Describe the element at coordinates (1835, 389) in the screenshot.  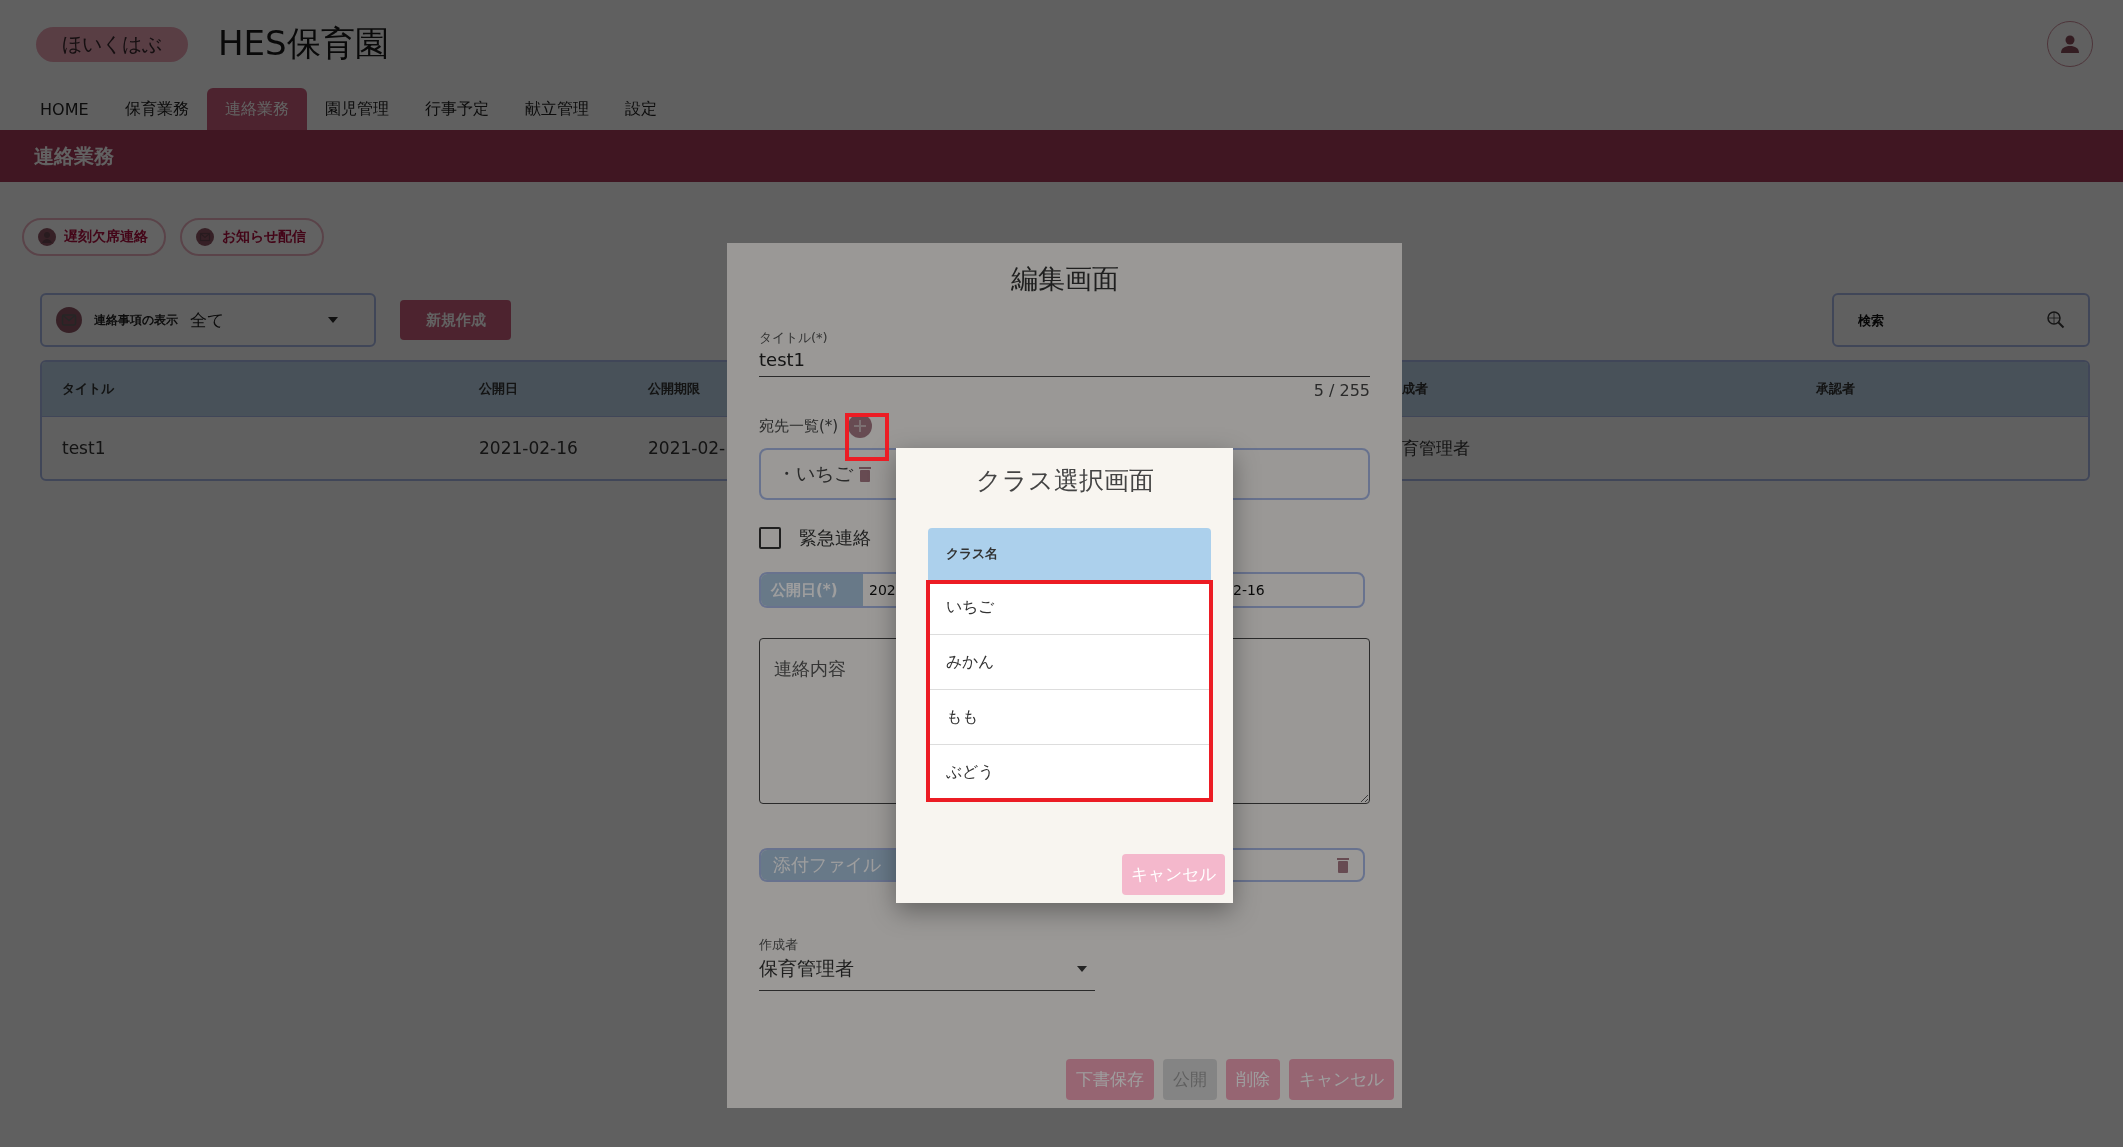
I see `column-header: 承認者` at that location.